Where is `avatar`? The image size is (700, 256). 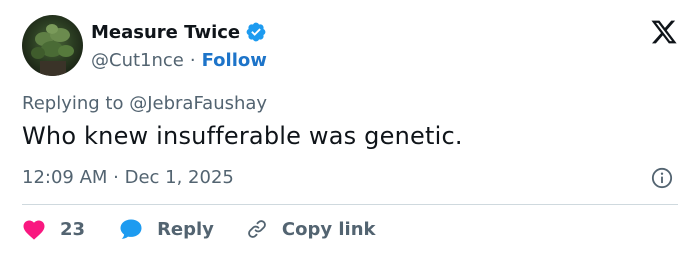
avatar is located at coordinates (52, 45).